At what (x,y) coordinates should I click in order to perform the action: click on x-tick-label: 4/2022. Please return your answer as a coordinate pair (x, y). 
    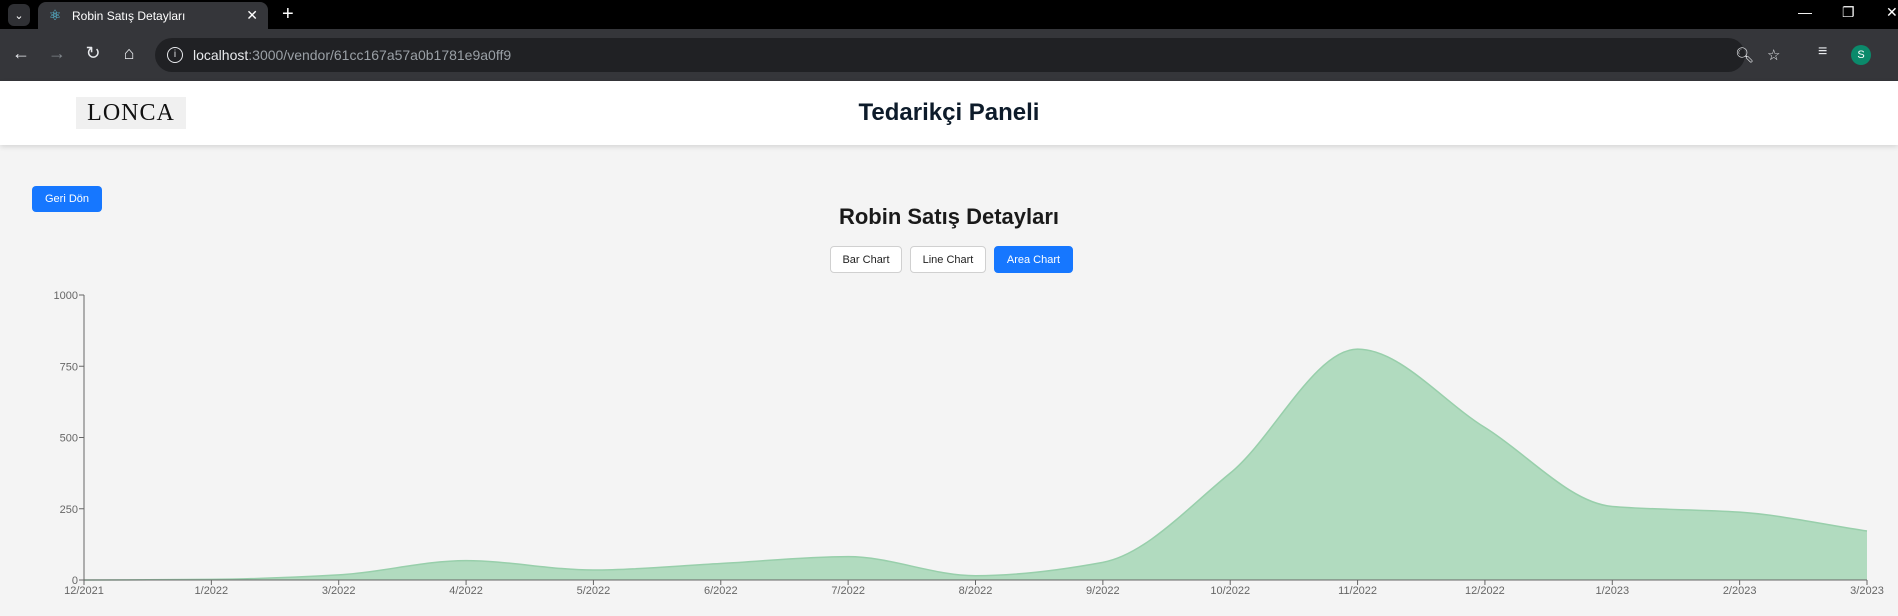
    Looking at the image, I should click on (466, 591).